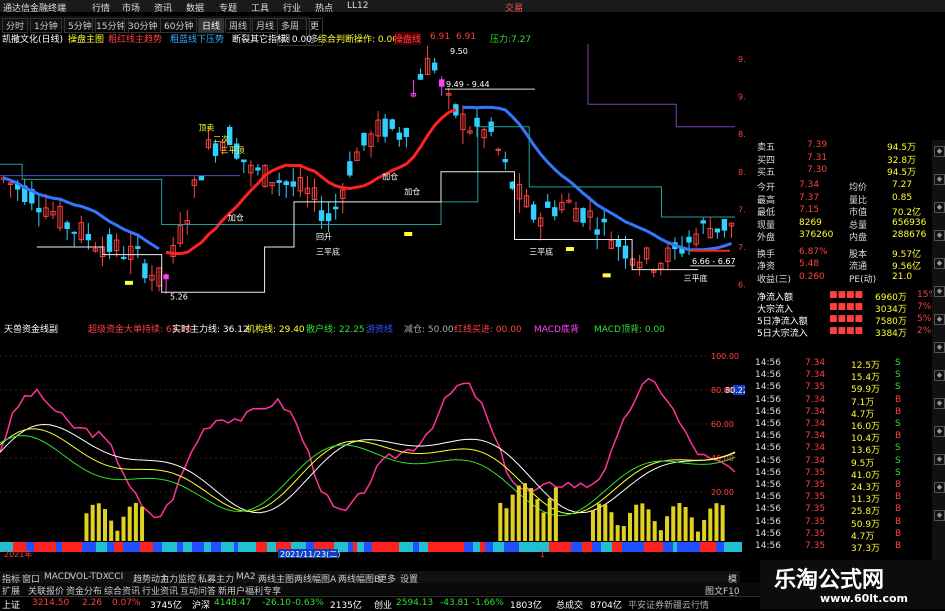 Image resolution: width=945 pixels, height=611 pixels. Describe the element at coordinates (357, 6) in the screenshot. I see `menu-item-ll12: LL12` at that location.